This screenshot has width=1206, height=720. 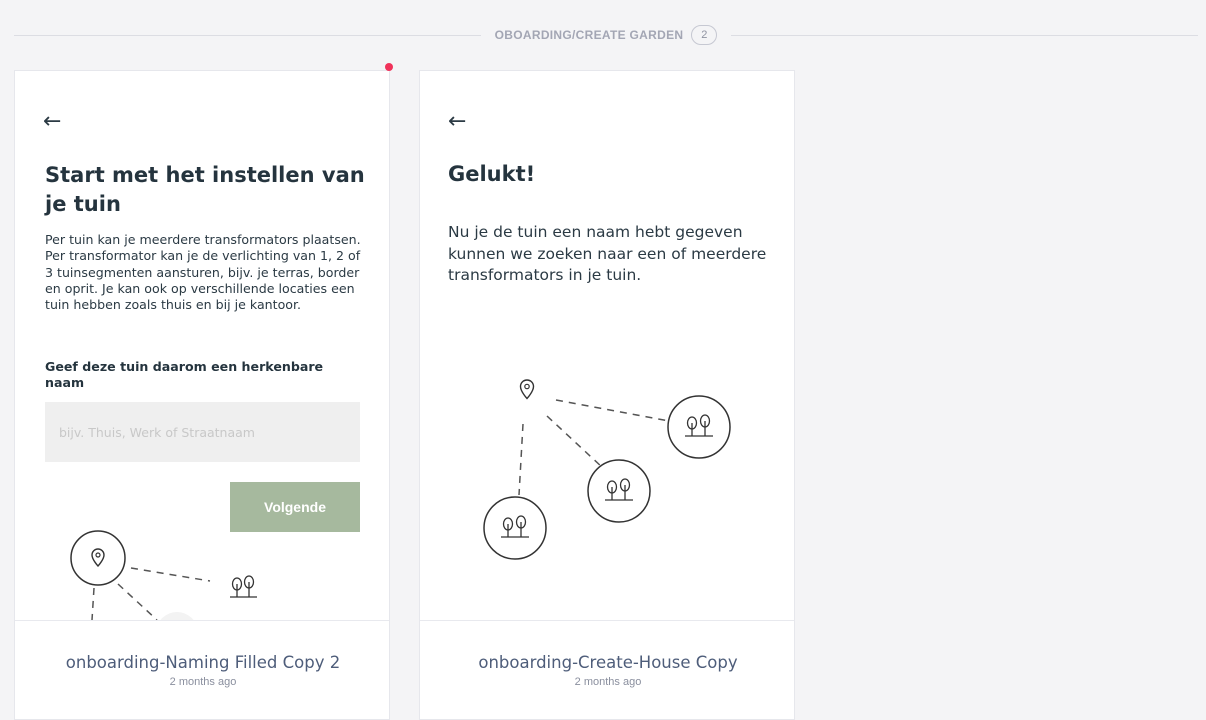 I want to click on unread-indicator, so click(x=389, y=67).